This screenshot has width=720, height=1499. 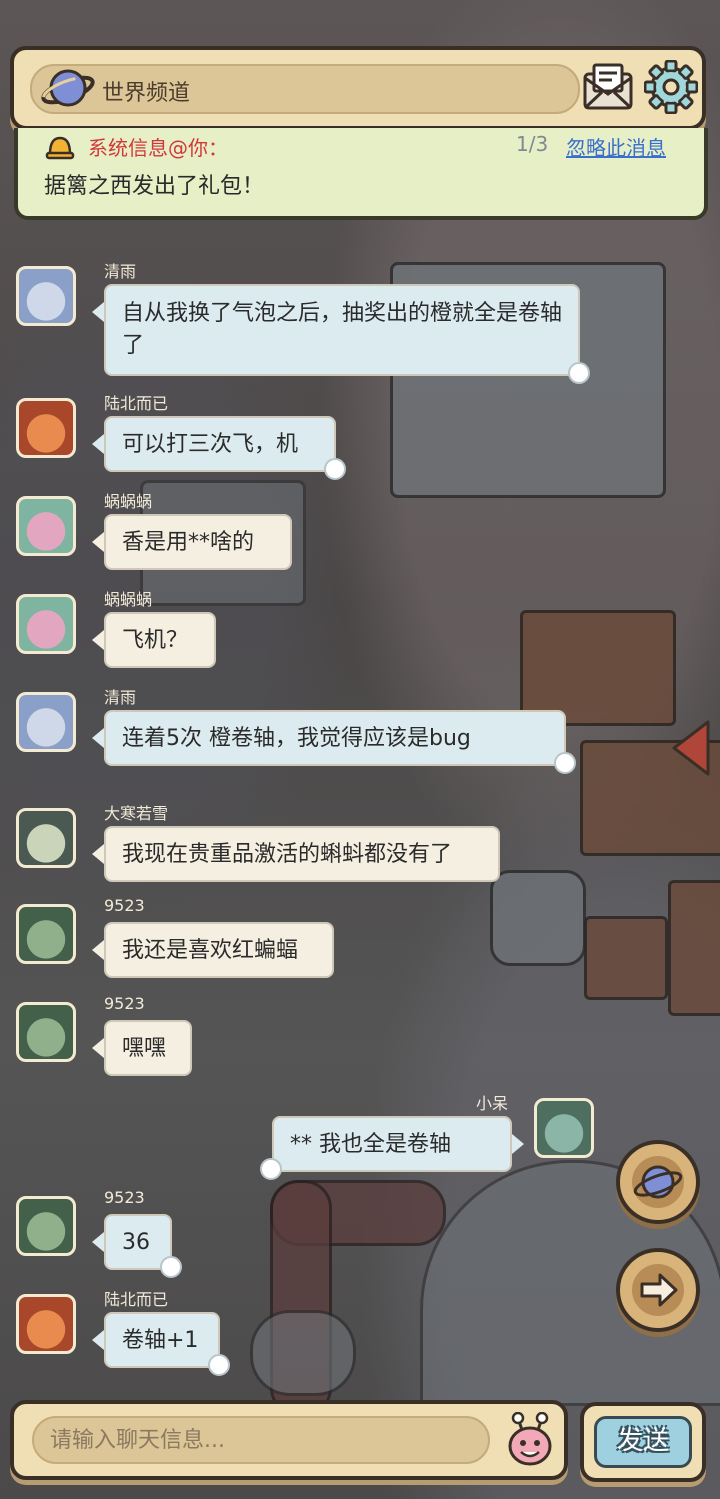 I want to click on send-button-label: 发送, so click(x=643, y=1442).